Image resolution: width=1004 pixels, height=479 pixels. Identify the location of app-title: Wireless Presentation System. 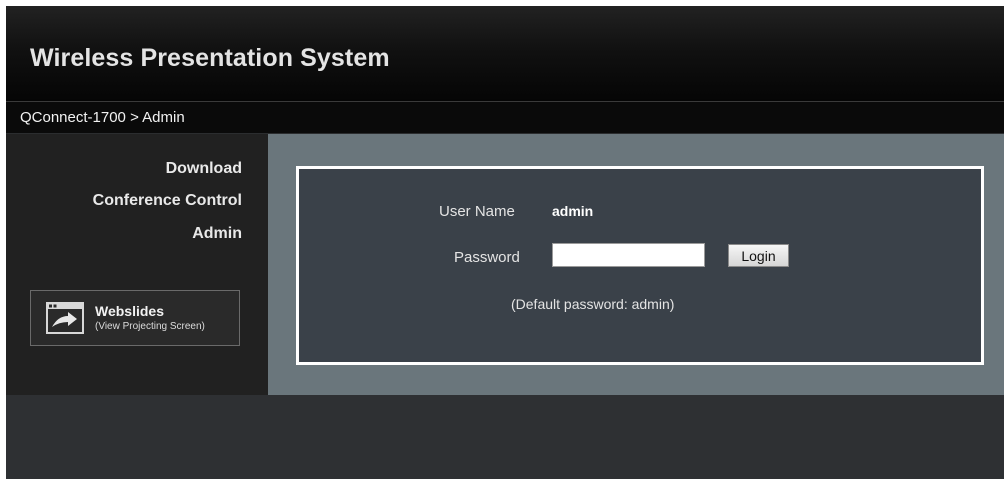
(210, 58).